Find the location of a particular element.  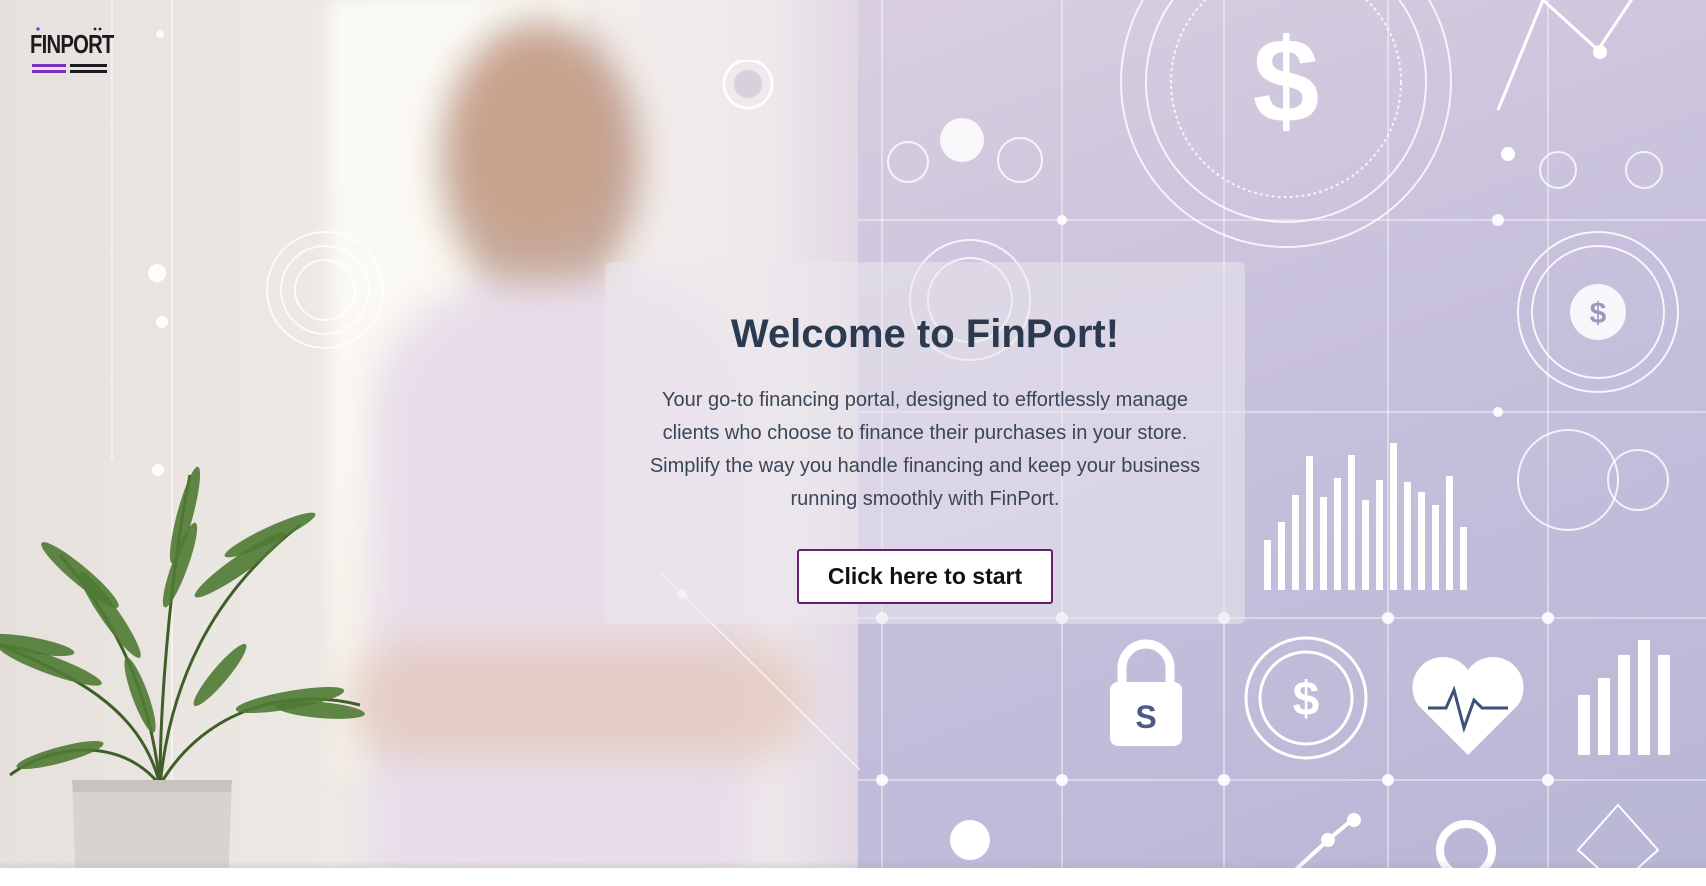

logo-text: FINPORT is located at coordinates (72, 44).